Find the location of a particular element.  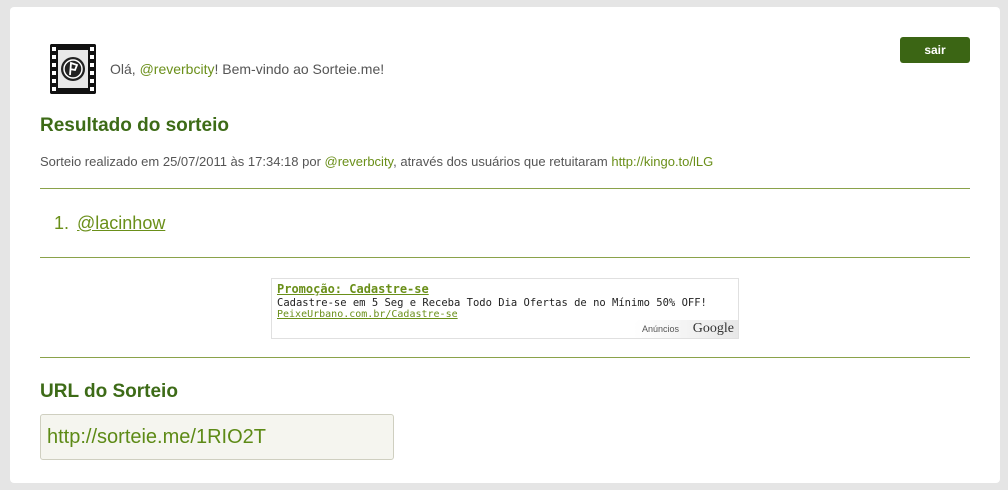

ad-url-link: PeixeUrbano.com.br/Cadastre-se is located at coordinates (367, 314).